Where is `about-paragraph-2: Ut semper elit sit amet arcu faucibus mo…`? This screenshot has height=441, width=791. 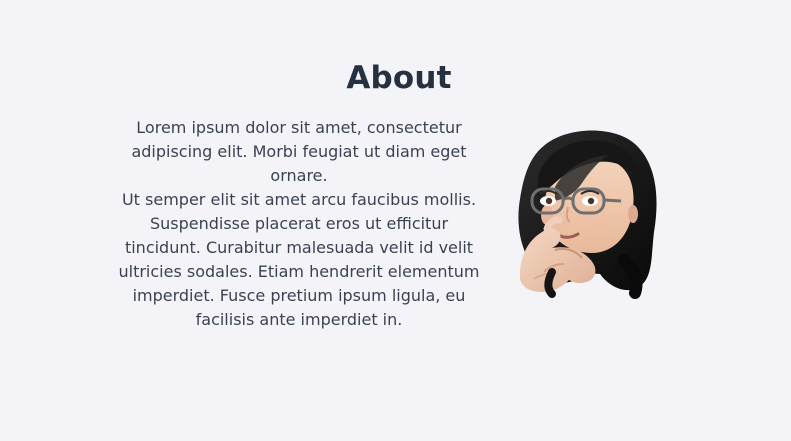 about-paragraph-2: Ut semper elit sit amet arcu faucibus mo… is located at coordinates (299, 259).